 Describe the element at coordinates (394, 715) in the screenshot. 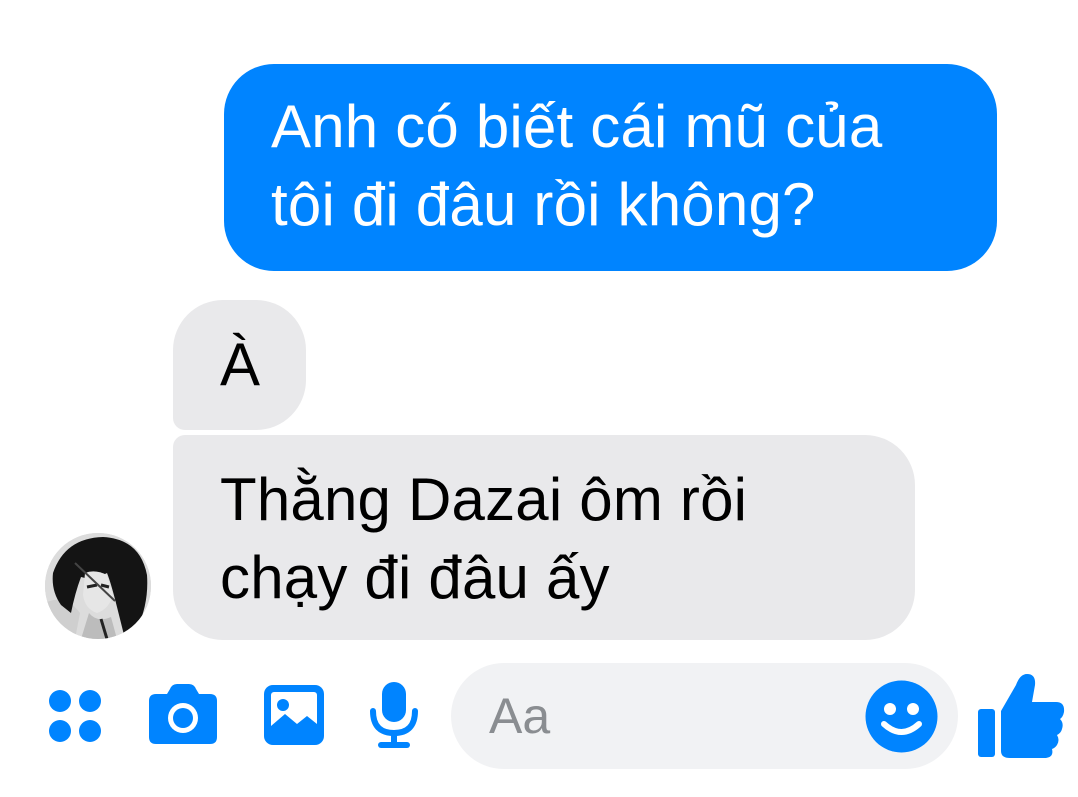

I see `microphone-icon` at that location.